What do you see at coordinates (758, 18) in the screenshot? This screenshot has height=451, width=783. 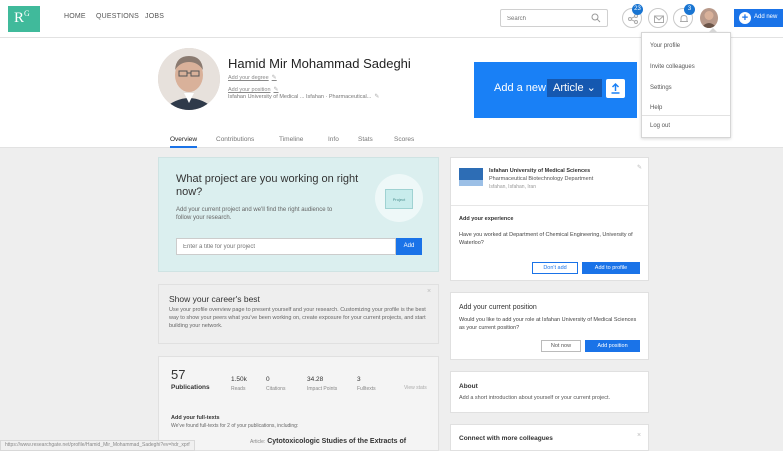 I see `add-new-button: + Add new` at bounding box center [758, 18].